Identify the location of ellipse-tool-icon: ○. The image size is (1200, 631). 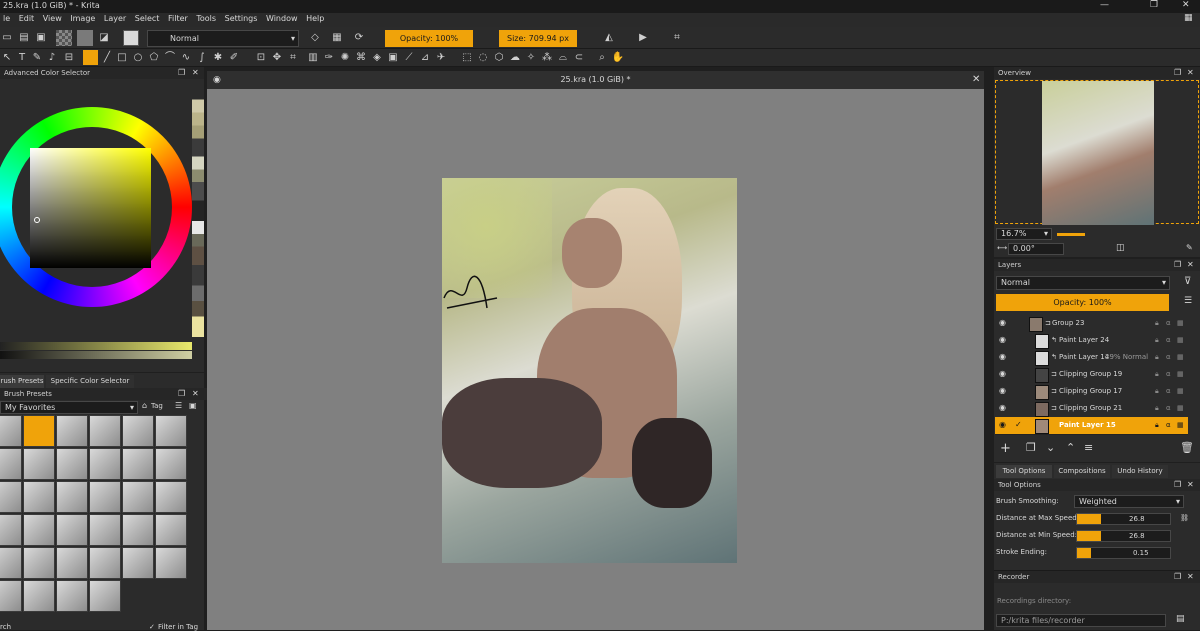
(138, 58).